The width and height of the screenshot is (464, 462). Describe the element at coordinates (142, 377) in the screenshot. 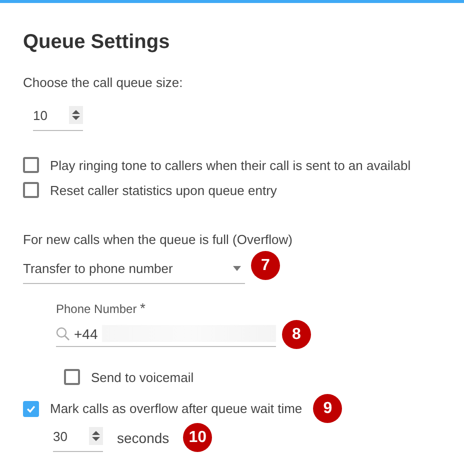

I see `checkbox-label: Send to voicemail` at that location.